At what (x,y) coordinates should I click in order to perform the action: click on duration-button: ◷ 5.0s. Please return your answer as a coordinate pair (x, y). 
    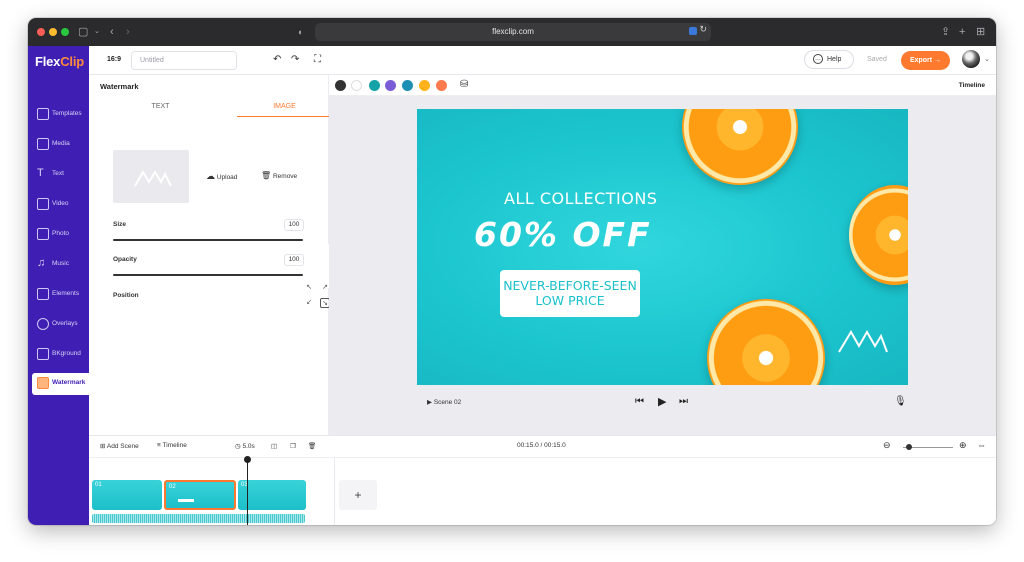
    Looking at the image, I should click on (245, 446).